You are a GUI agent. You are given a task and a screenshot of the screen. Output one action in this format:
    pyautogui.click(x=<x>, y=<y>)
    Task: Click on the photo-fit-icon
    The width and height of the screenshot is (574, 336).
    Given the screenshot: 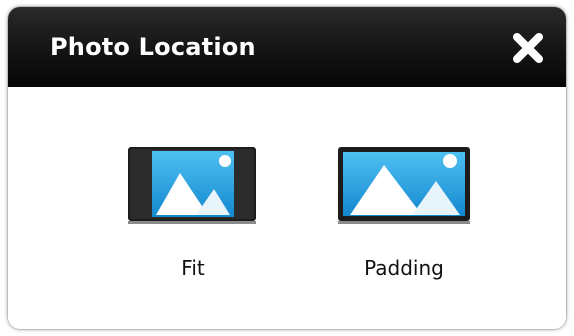 What is the action you would take?
    pyautogui.click(x=192, y=185)
    